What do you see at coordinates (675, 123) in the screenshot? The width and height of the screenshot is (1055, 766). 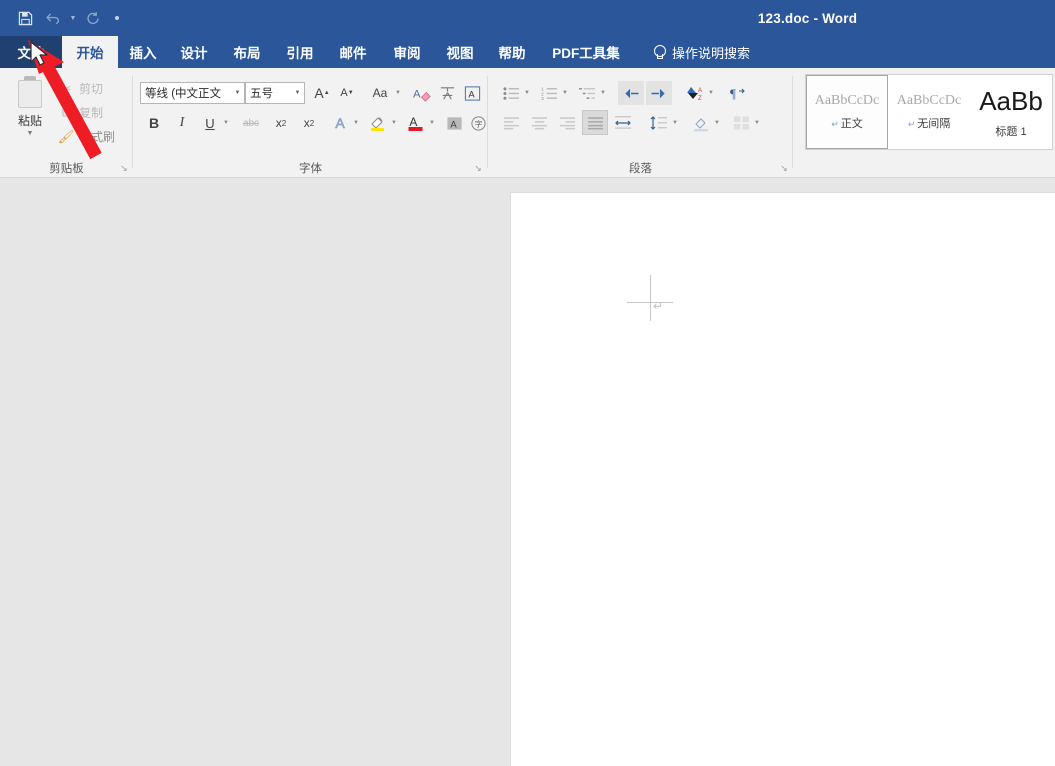 I see `line-spacing-caret: ▼` at bounding box center [675, 123].